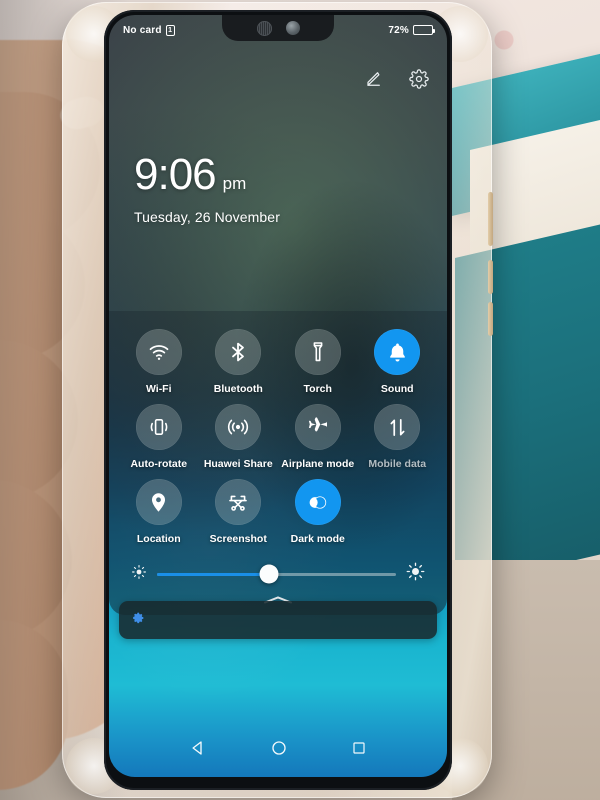  What do you see at coordinates (317, 389) in the screenshot?
I see `qs-tile-label: Torch` at bounding box center [317, 389].